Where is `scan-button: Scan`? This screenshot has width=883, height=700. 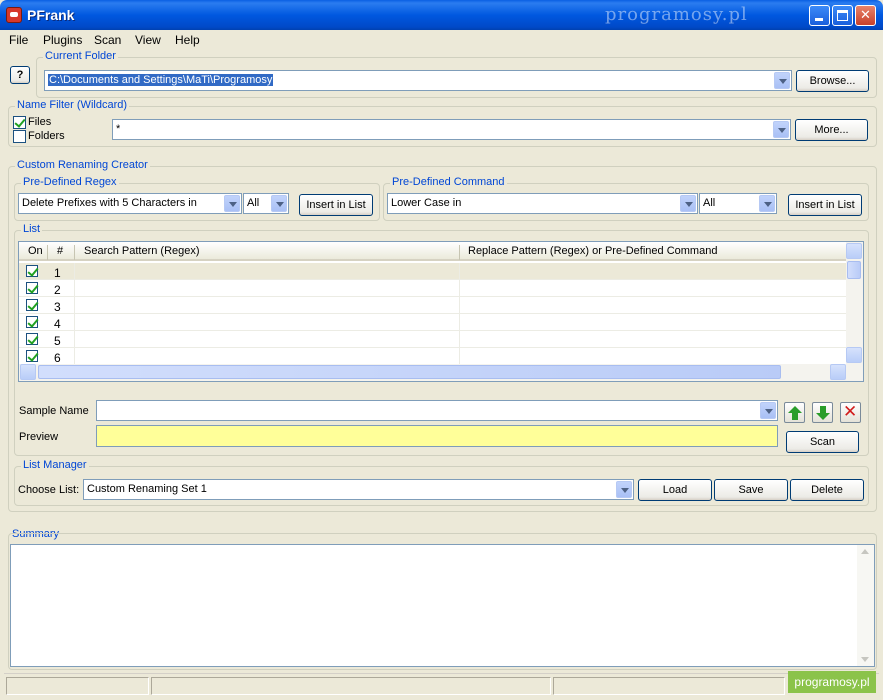 scan-button: Scan is located at coordinates (822, 442).